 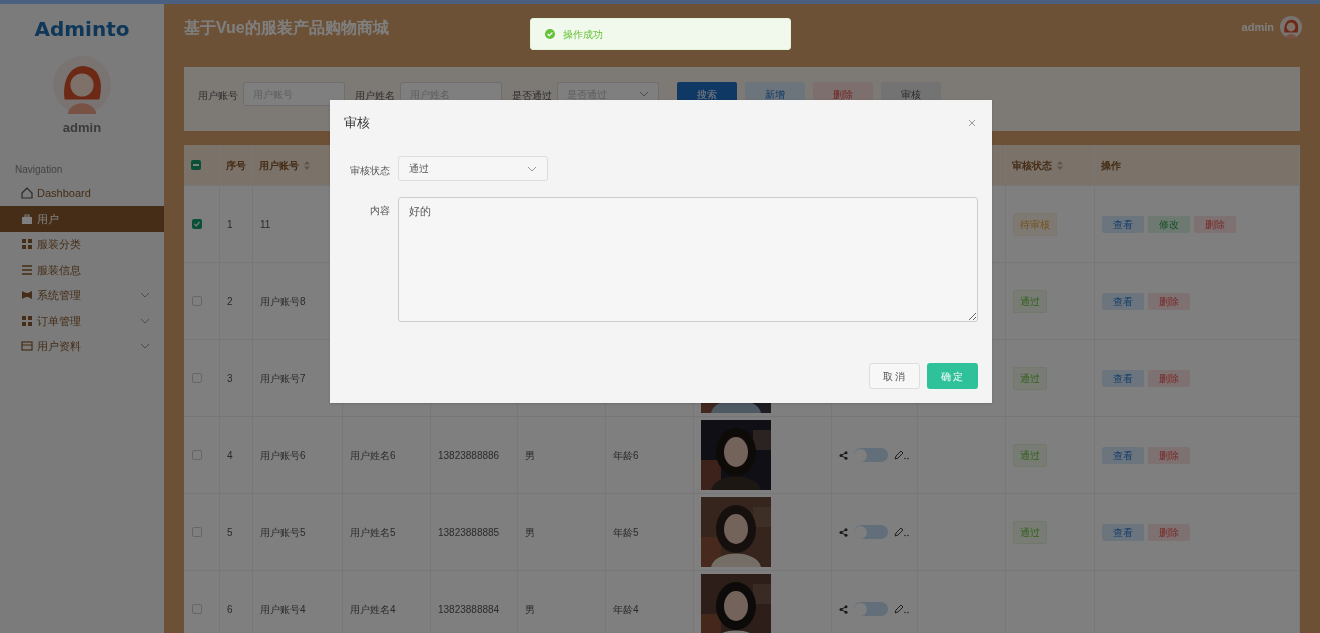 I want to click on sidebar-item: 用户, so click(x=82, y=219).